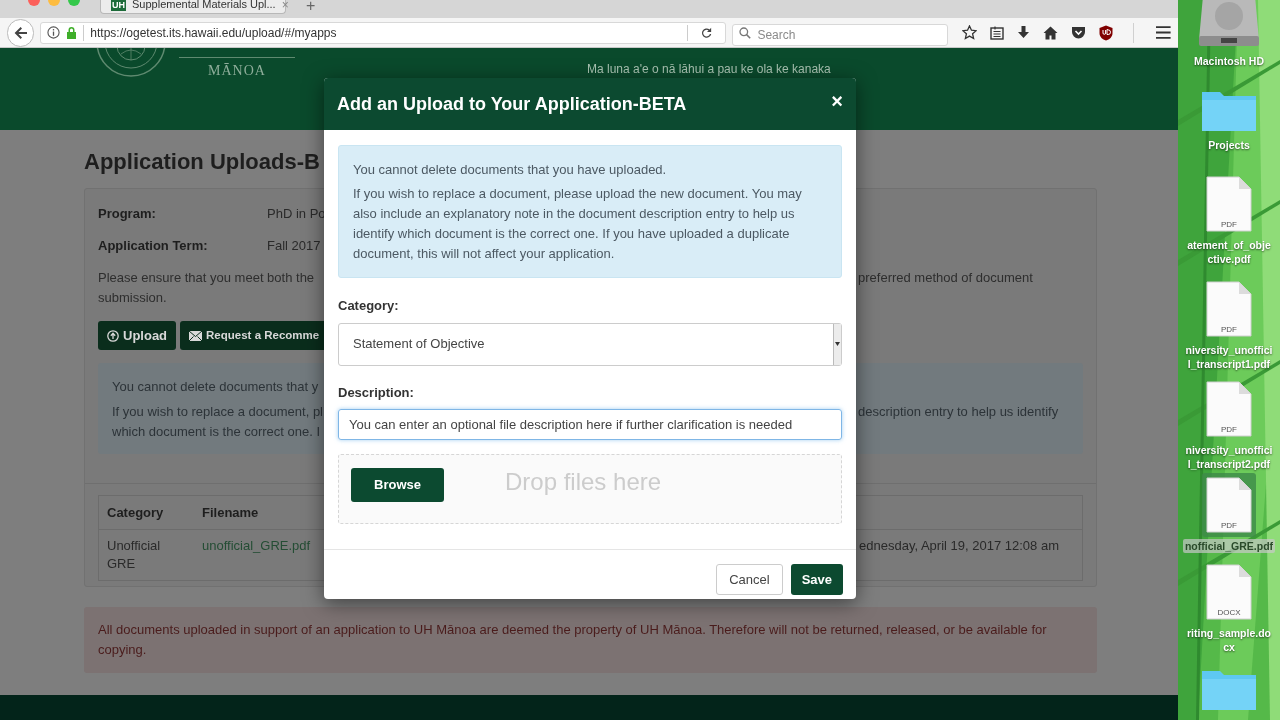  Describe the element at coordinates (1106, 32) in the screenshot. I see `shield-icon` at that location.